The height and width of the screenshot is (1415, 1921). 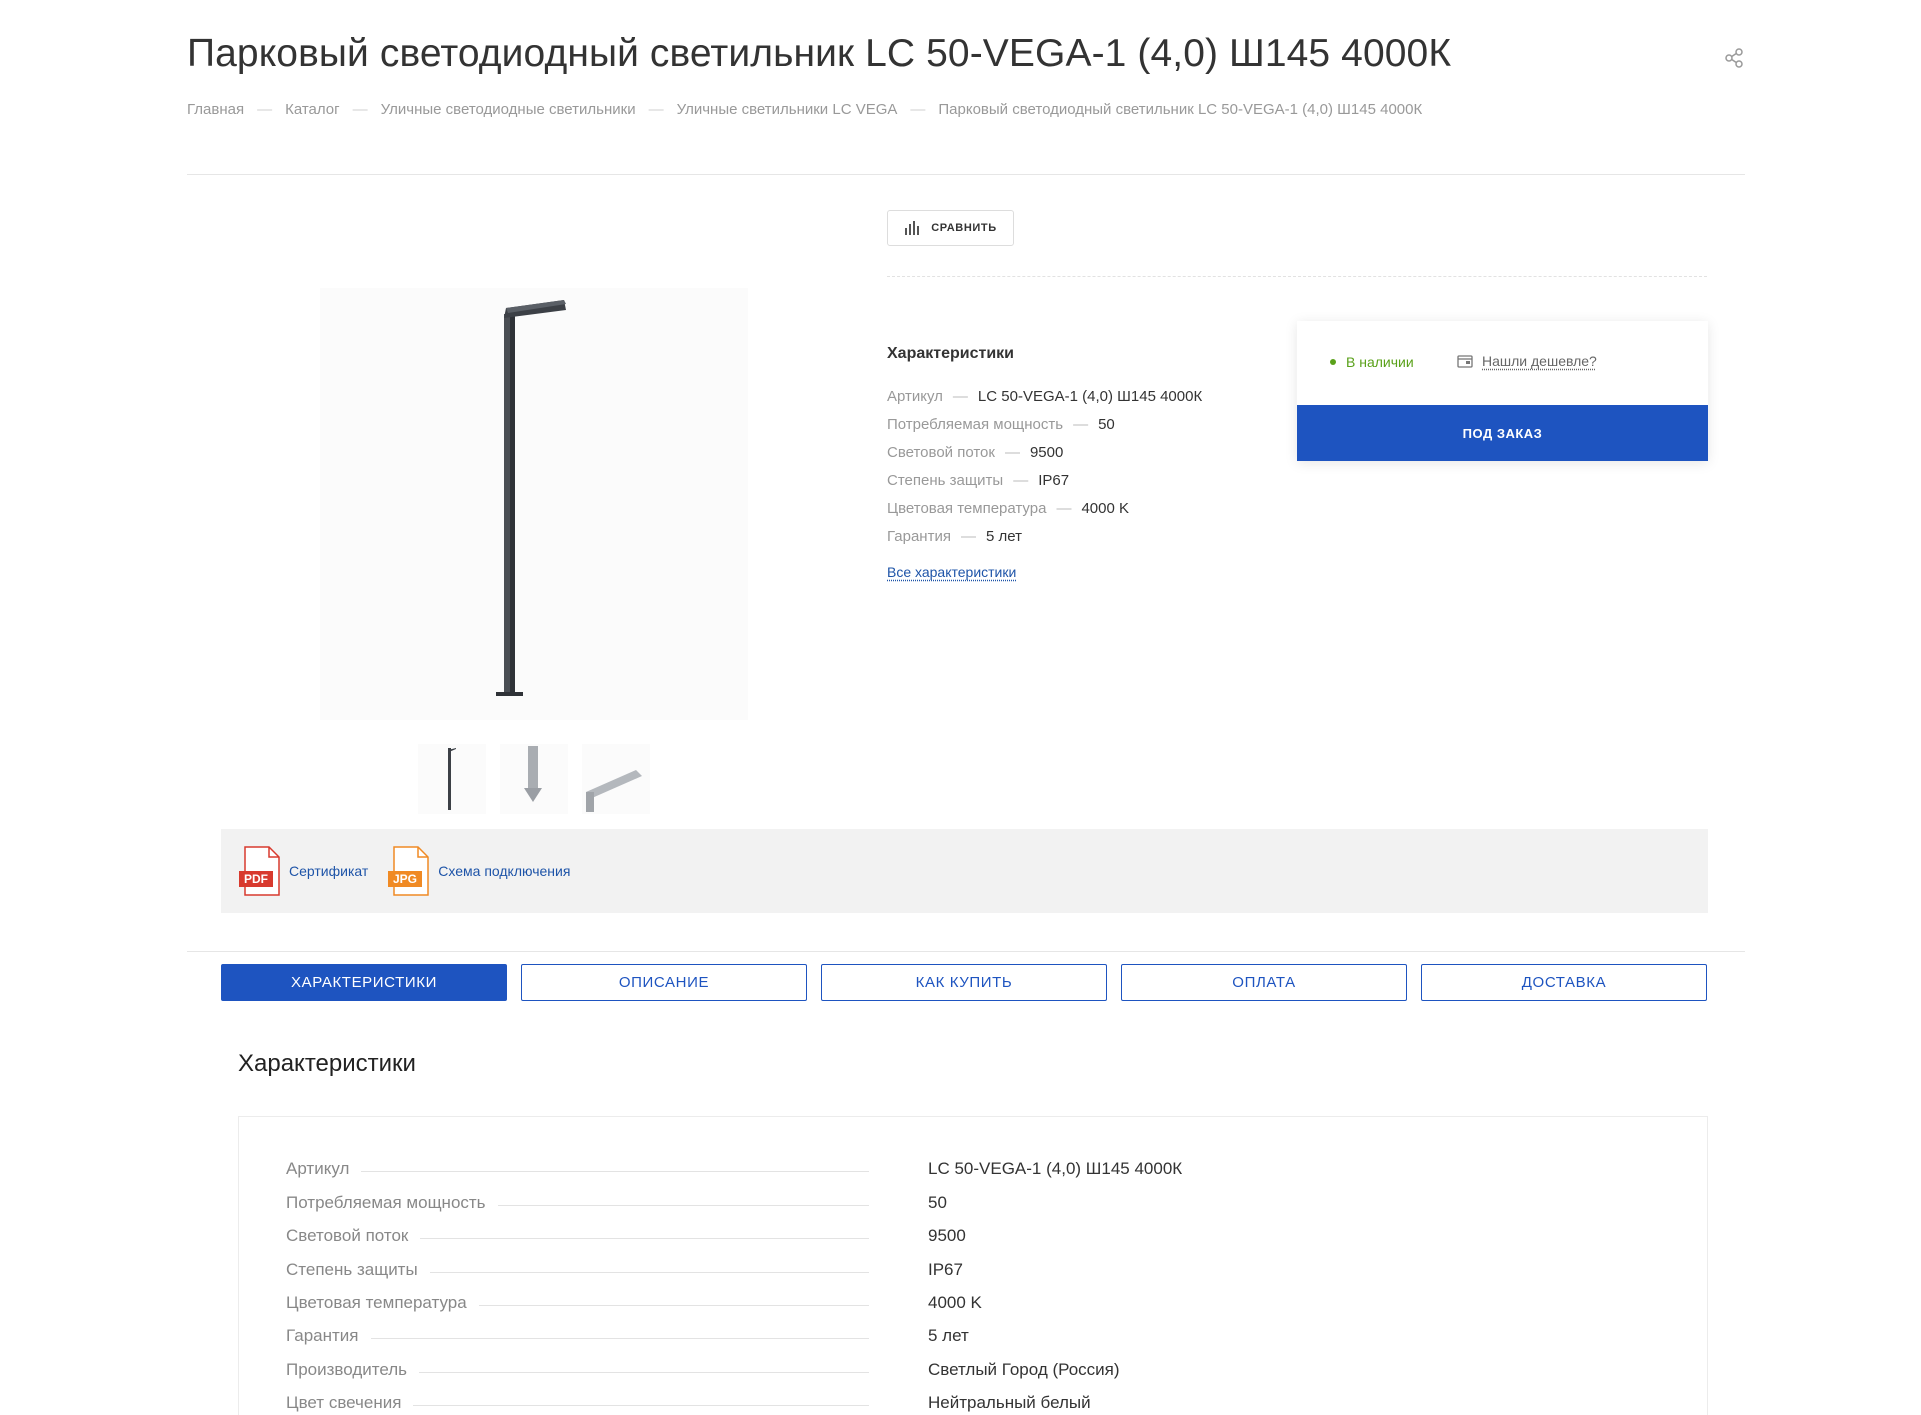 I want to click on summary-value: 9500, so click(x=1046, y=452).